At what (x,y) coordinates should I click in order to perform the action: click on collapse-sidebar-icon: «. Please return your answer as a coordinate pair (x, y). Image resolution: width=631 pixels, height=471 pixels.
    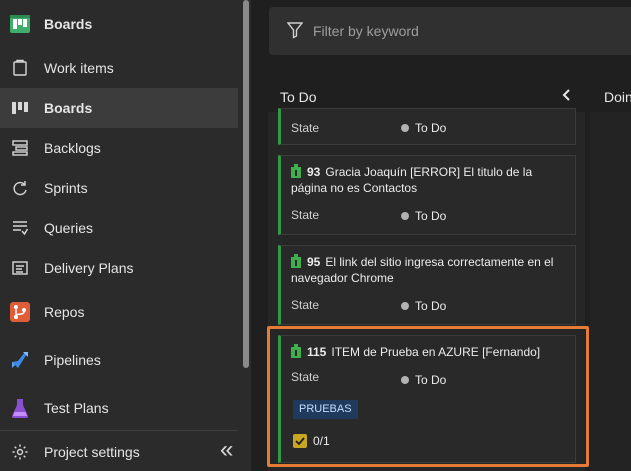
    Looking at the image, I should click on (226, 450).